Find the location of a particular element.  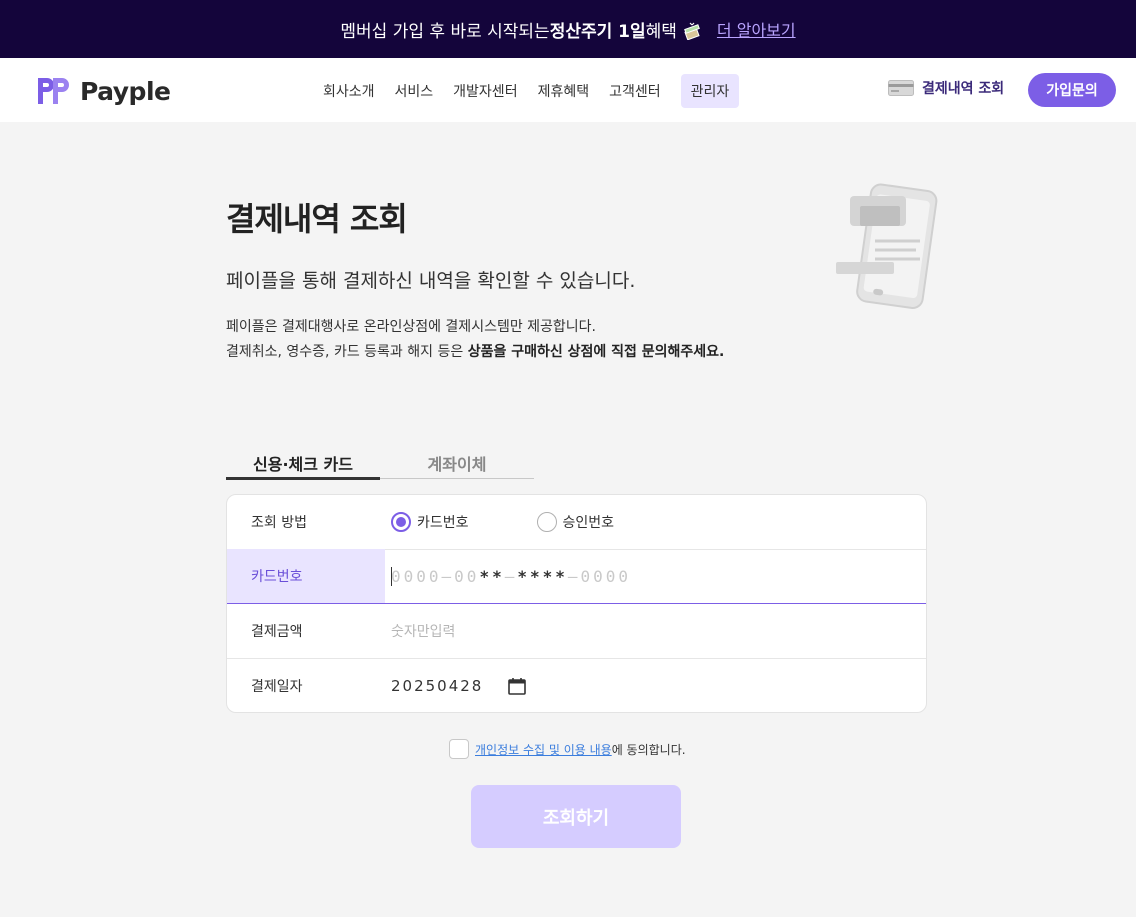

nav-item-partnership: 제휴혜택 is located at coordinates (564, 91).